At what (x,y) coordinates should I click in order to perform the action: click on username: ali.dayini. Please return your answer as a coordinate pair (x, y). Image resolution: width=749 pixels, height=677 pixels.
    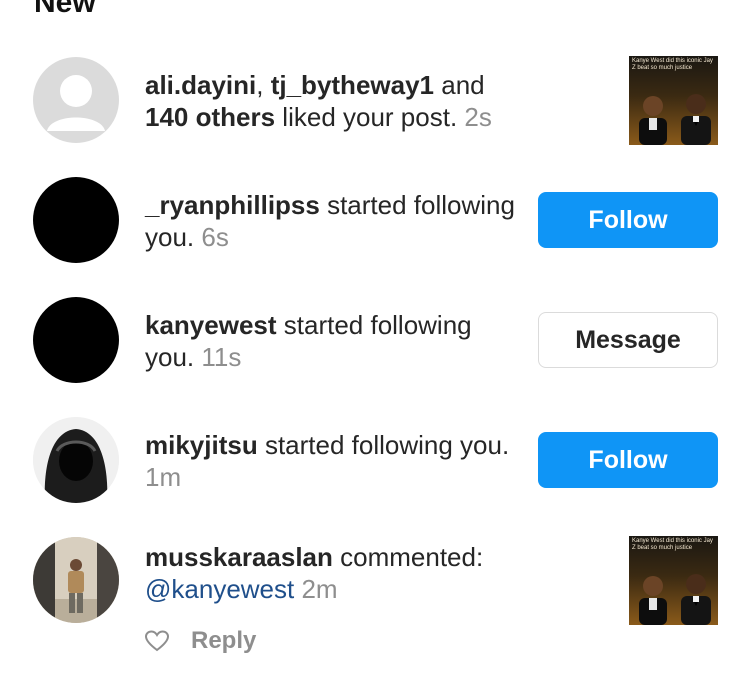
    Looking at the image, I should click on (200, 85).